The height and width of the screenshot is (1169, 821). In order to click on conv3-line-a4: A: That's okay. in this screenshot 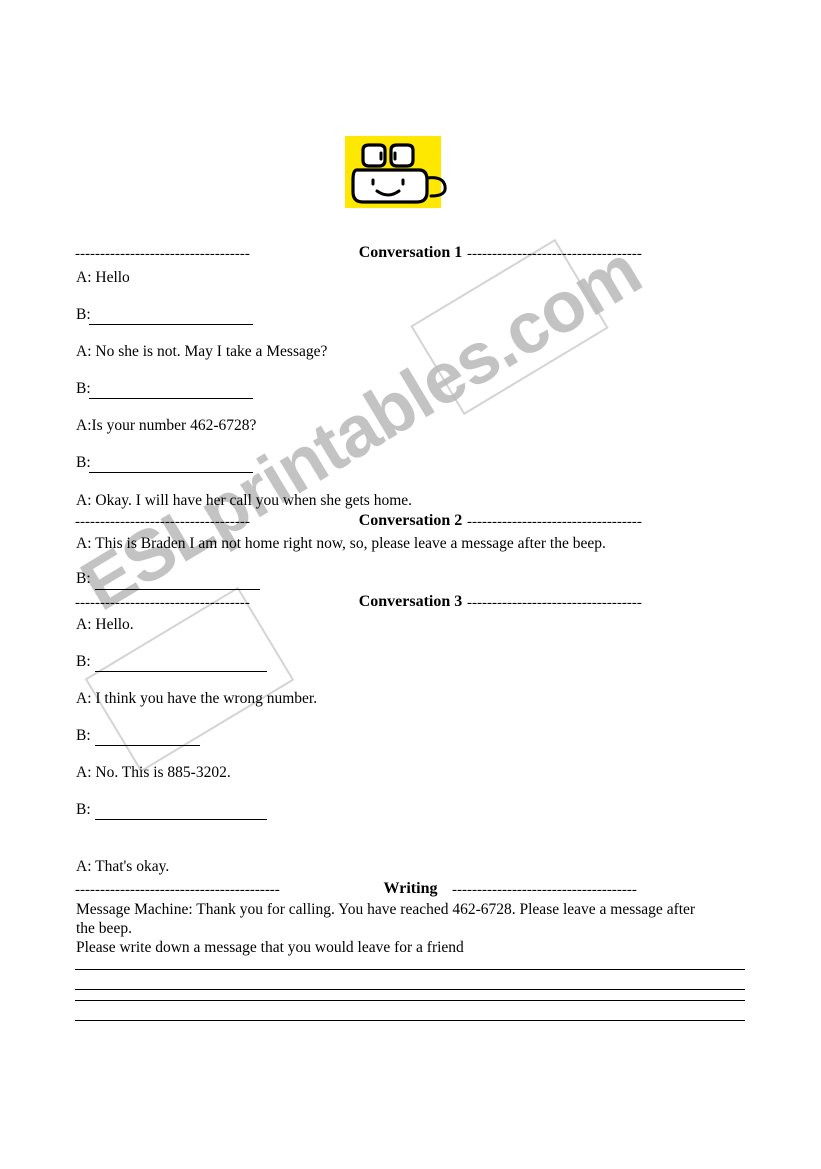, I will do `click(123, 866)`.